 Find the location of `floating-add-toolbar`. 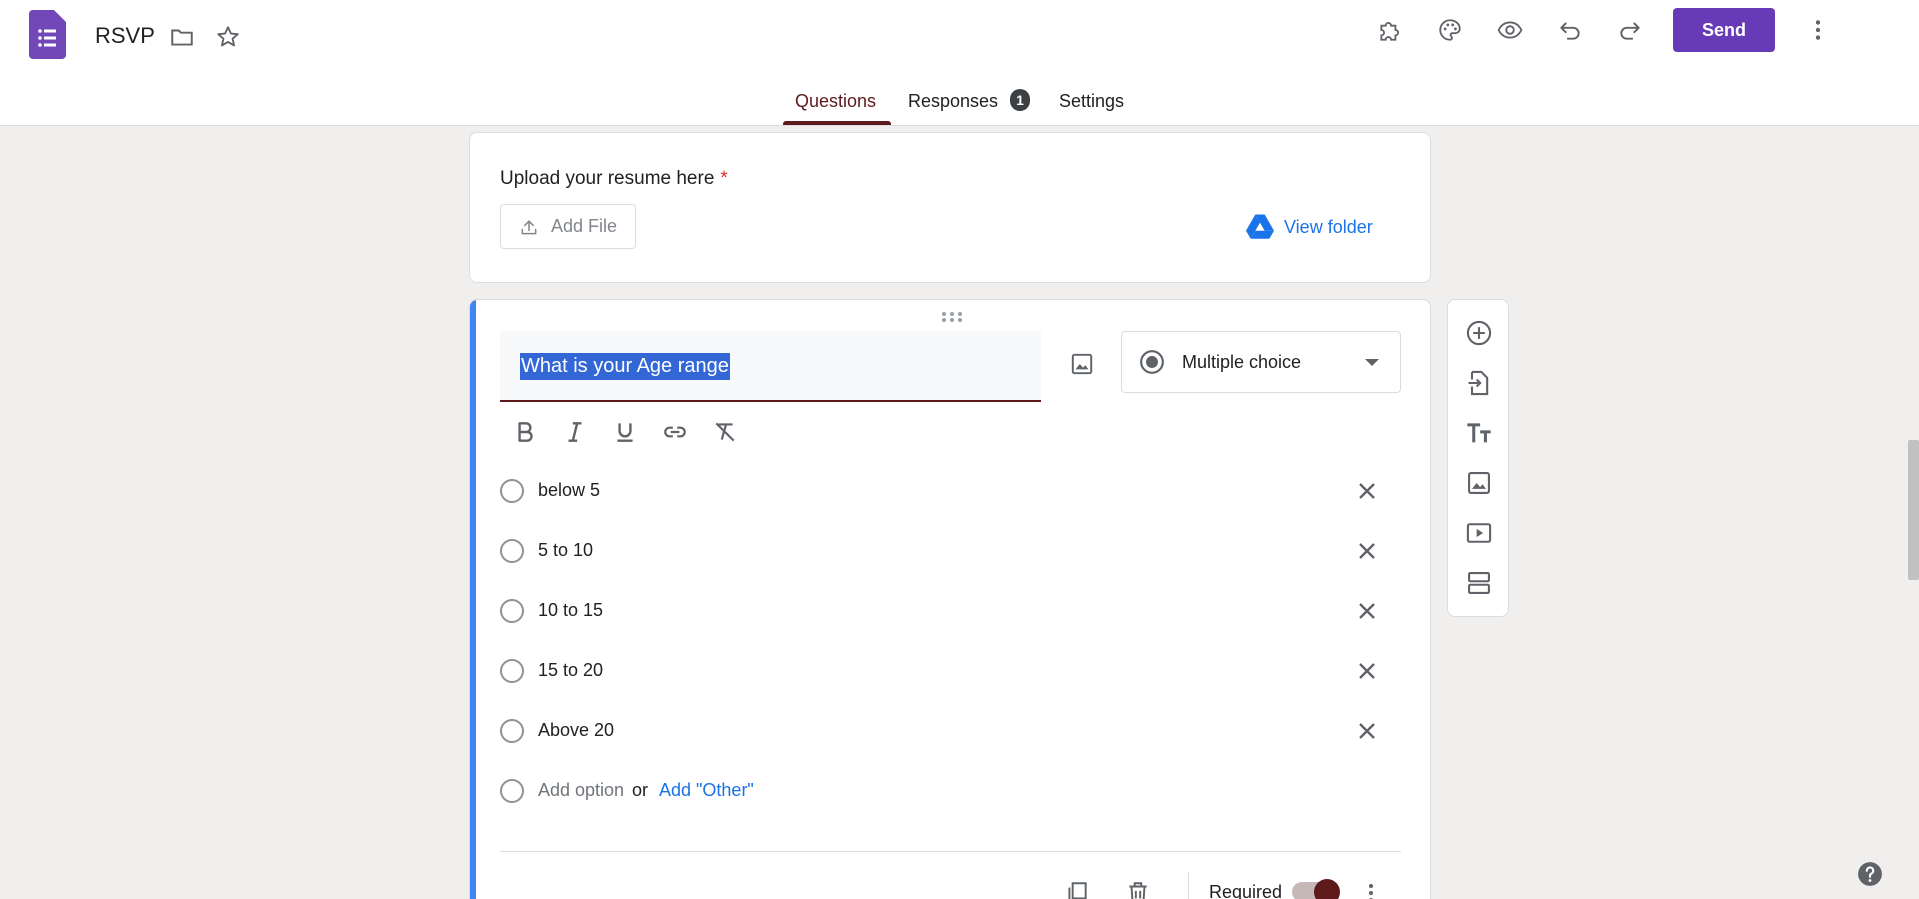

floating-add-toolbar is located at coordinates (1478, 458).